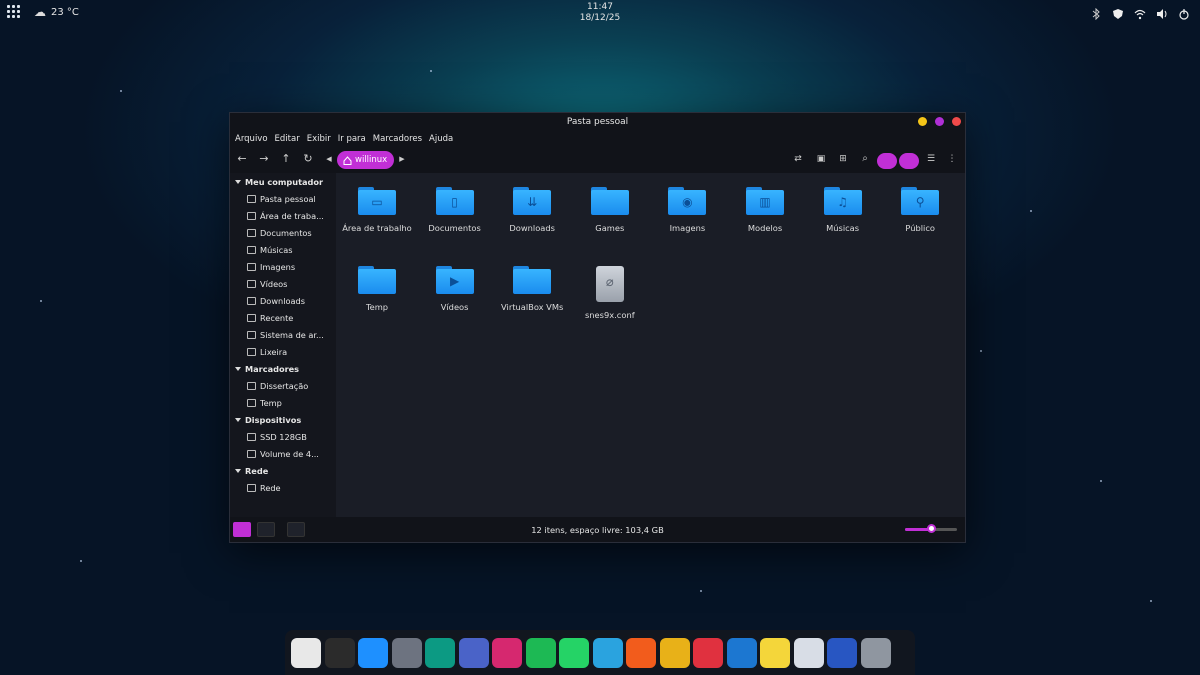 This screenshot has width=1200, height=675. Describe the element at coordinates (283, 419) in the screenshot. I see `sidebar-section-header: Dispositivos` at that location.